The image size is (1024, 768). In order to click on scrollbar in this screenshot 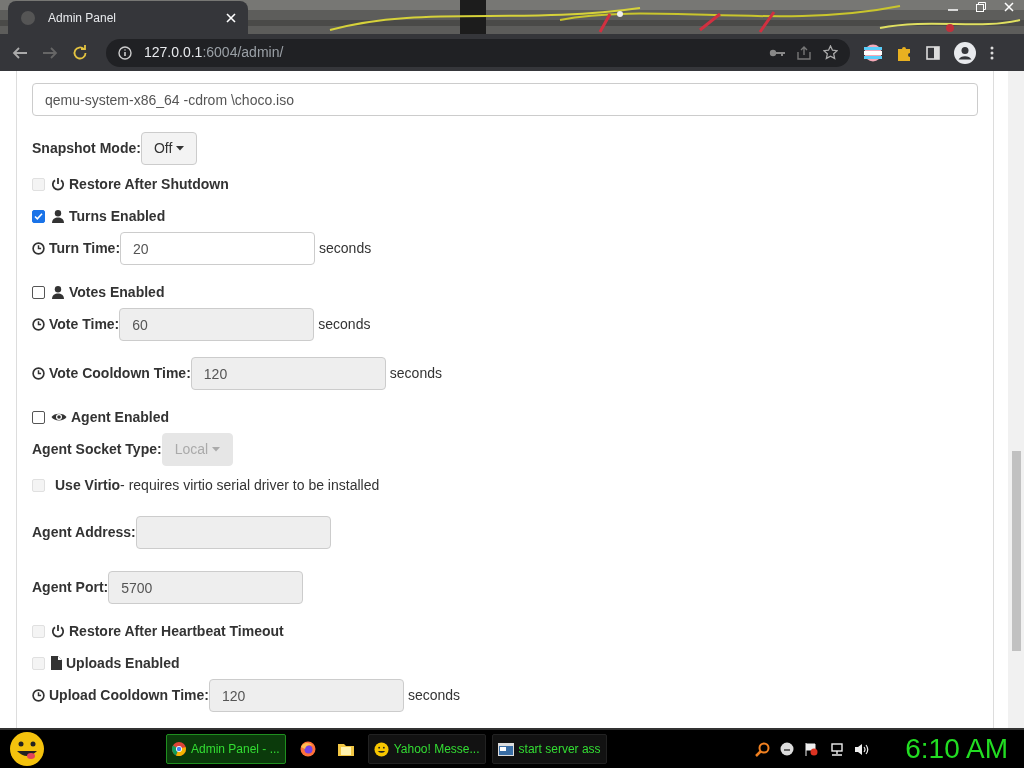, I will do `click(1016, 399)`.